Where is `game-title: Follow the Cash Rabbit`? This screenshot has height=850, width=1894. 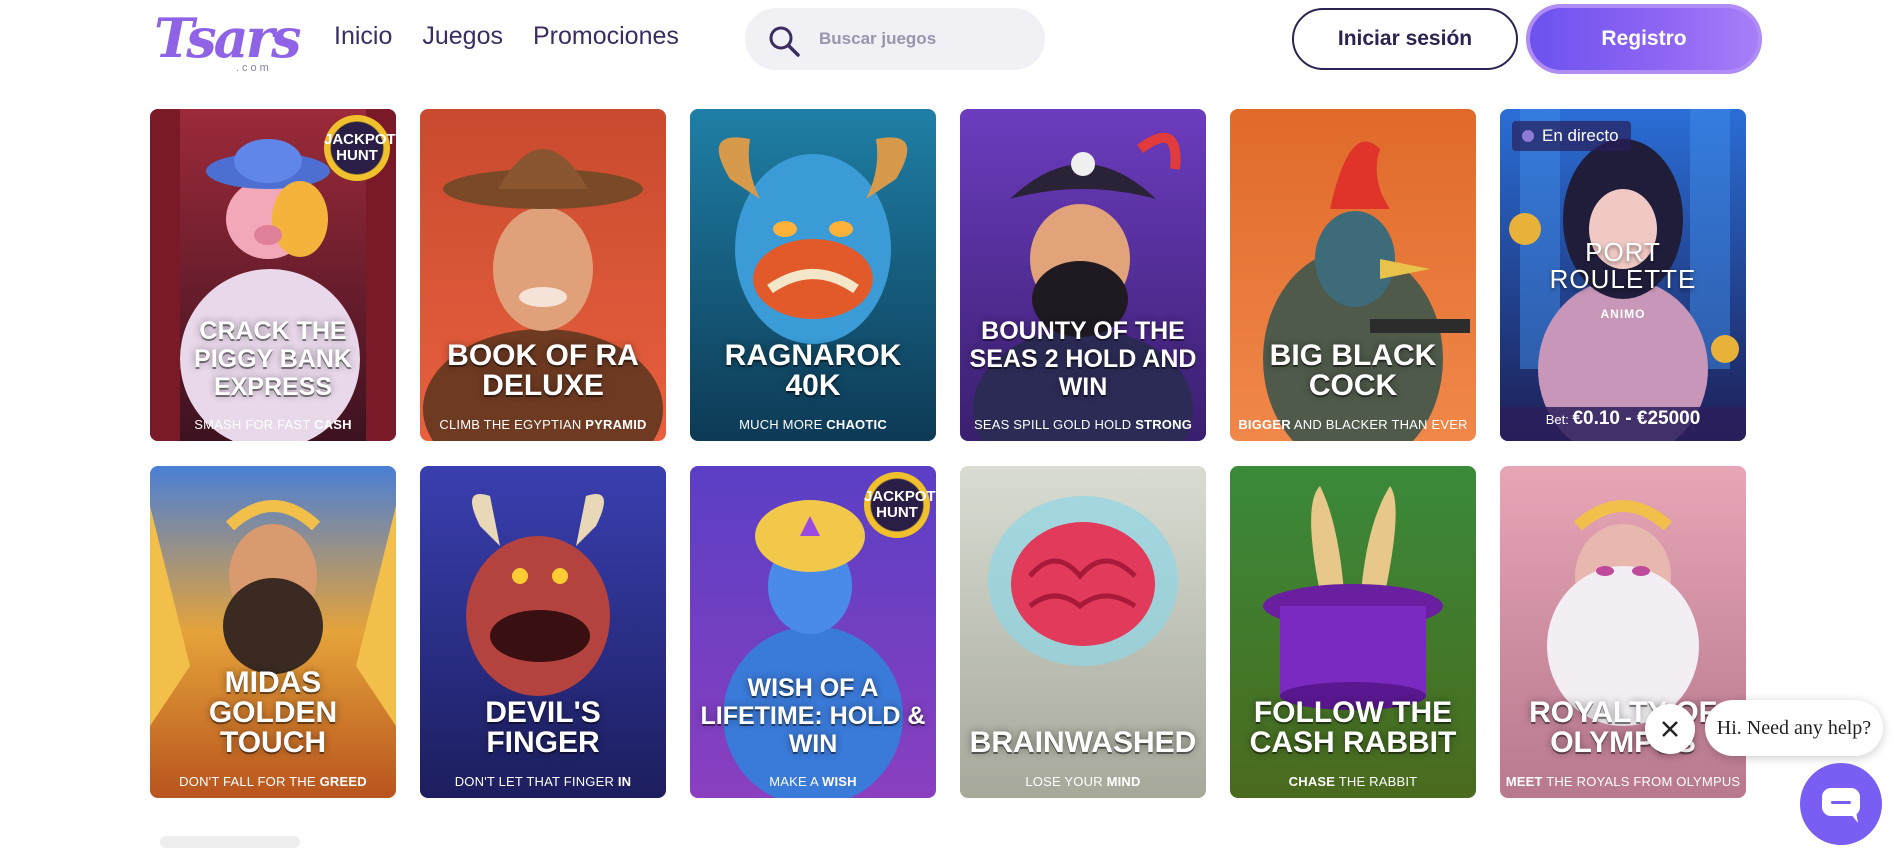 game-title: Follow the Cash Rabbit is located at coordinates (1353, 727).